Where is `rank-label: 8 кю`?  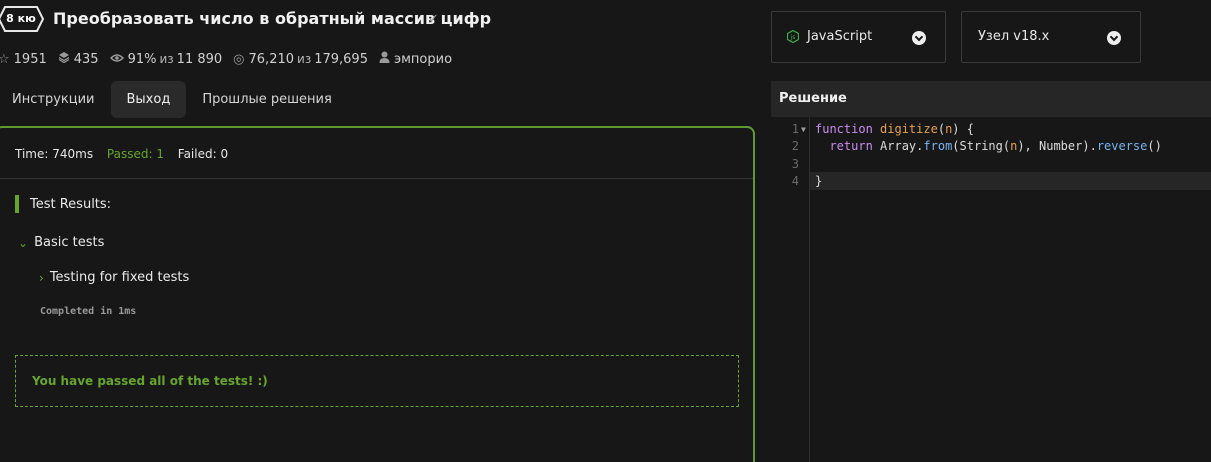 rank-label: 8 кю is located at coordinates (21, 18).